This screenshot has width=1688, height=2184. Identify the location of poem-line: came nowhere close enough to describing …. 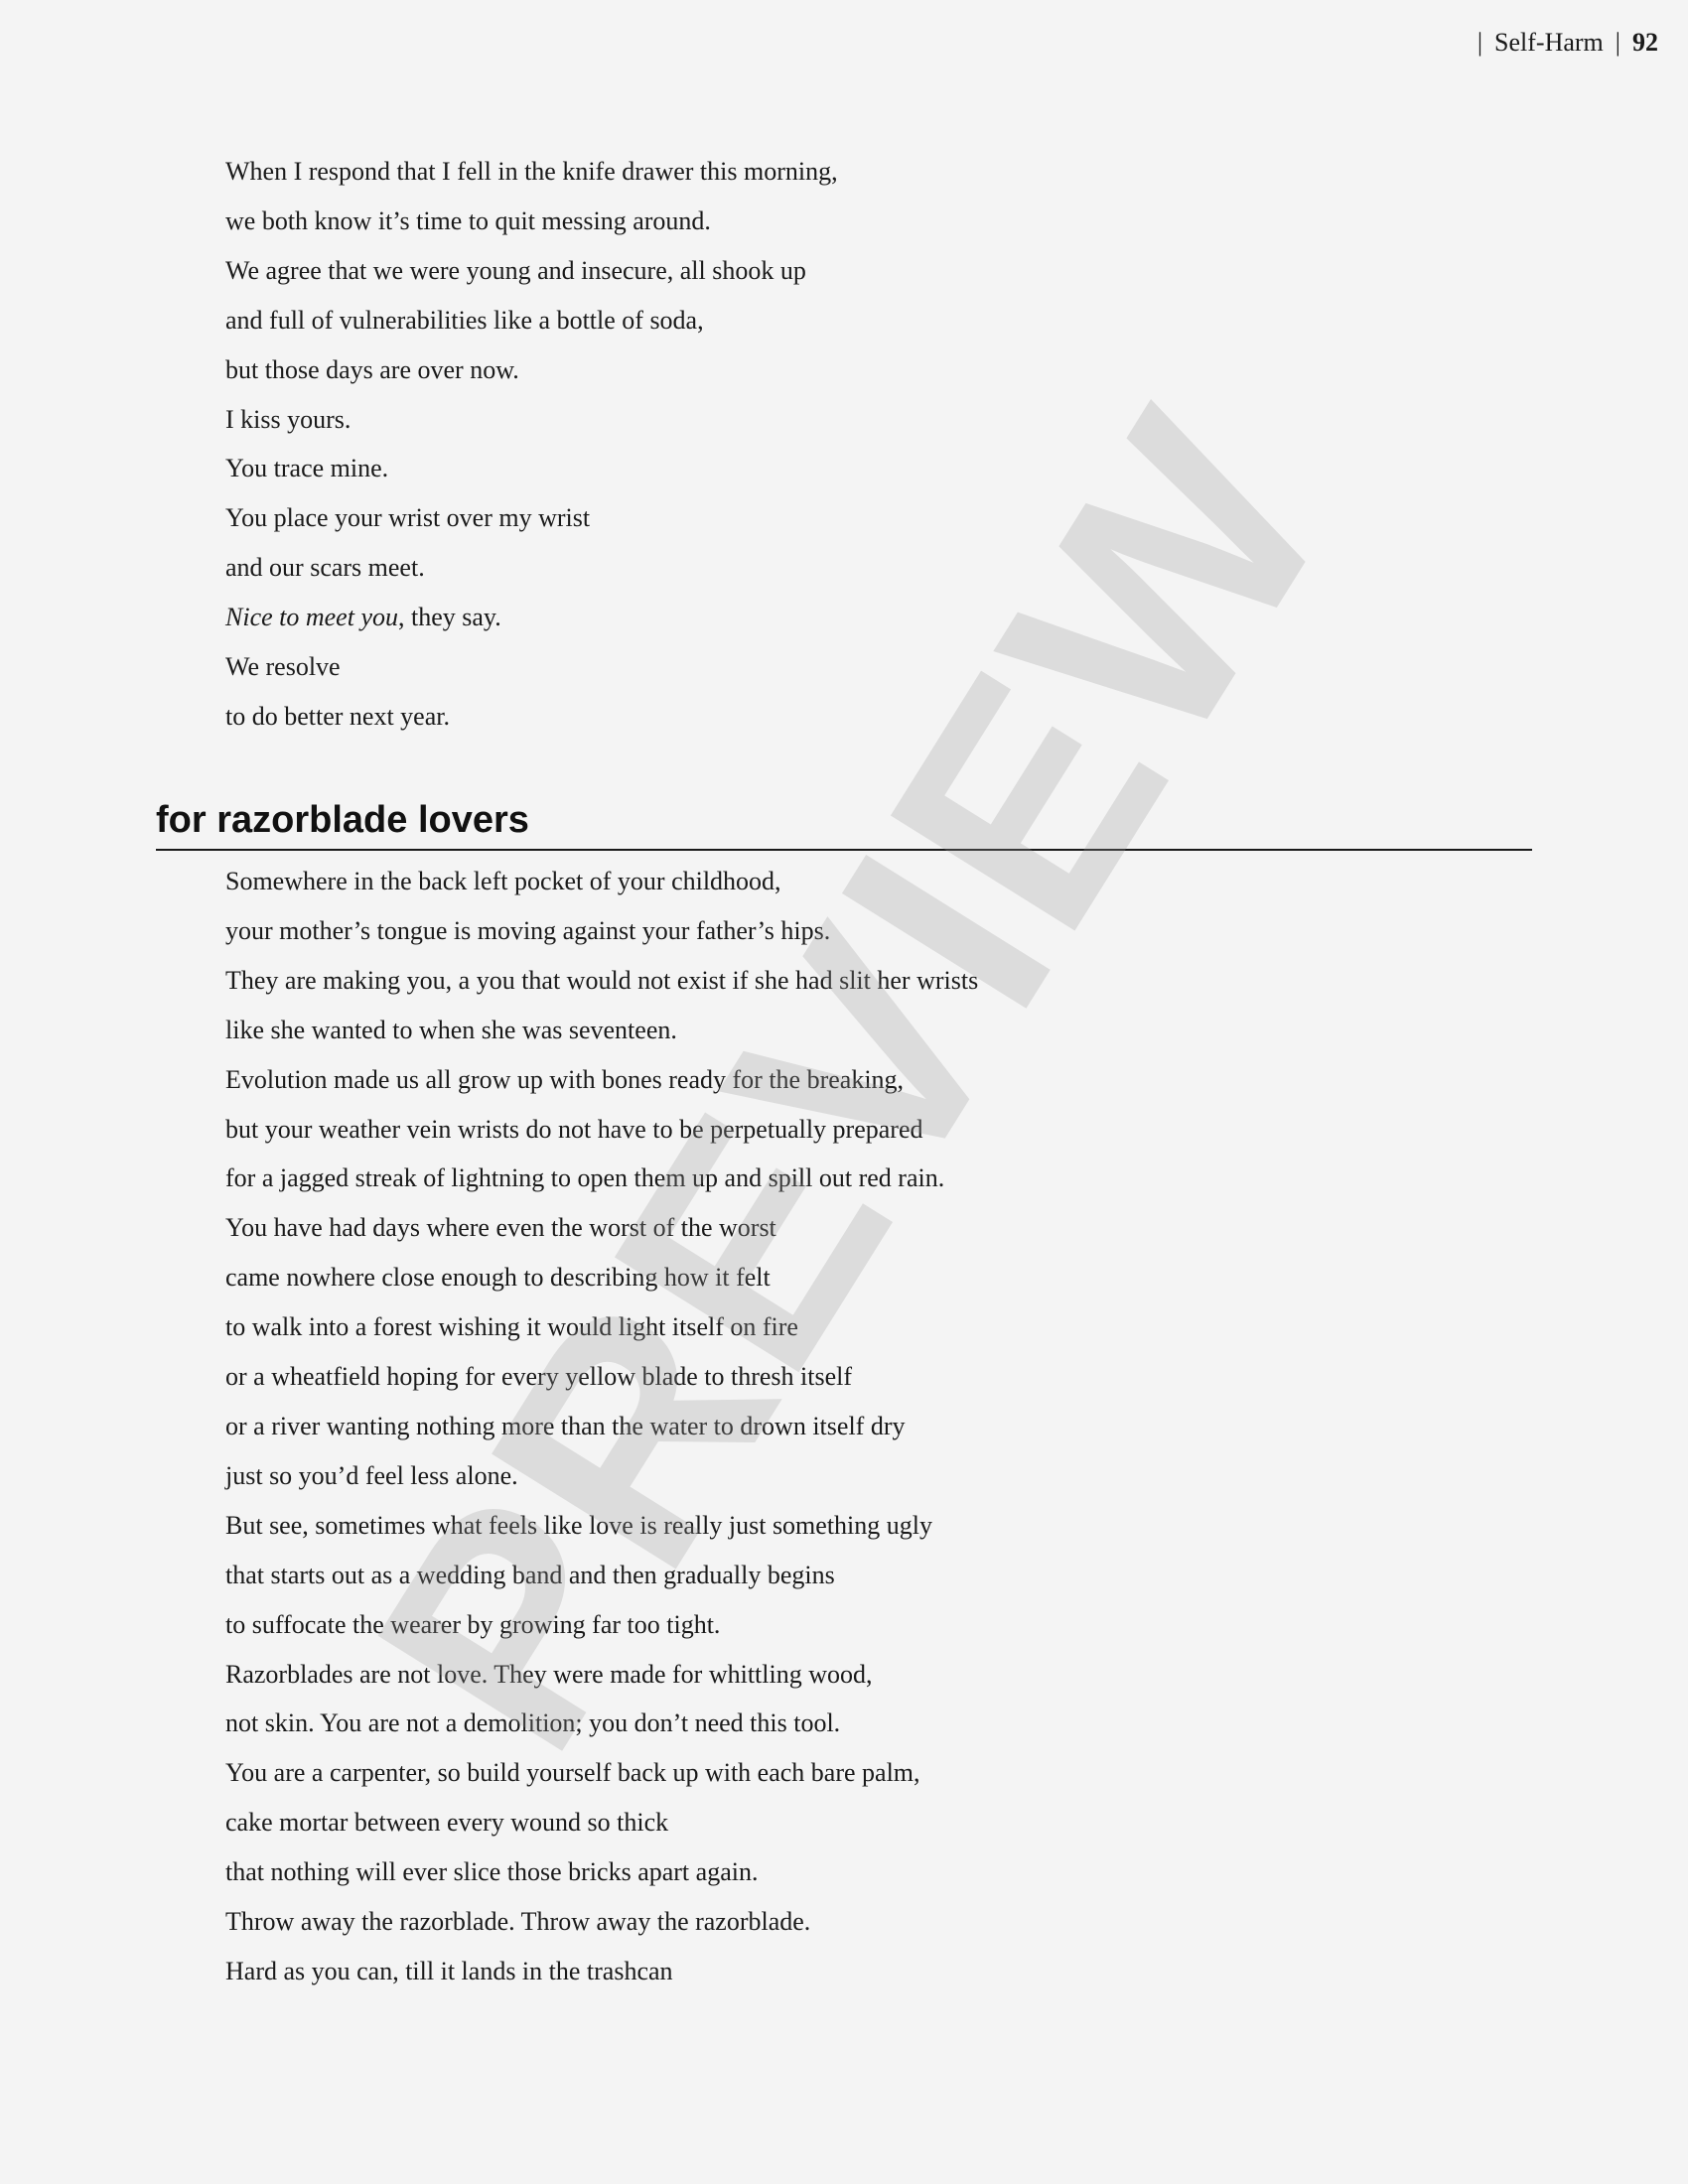
(498, 1278).